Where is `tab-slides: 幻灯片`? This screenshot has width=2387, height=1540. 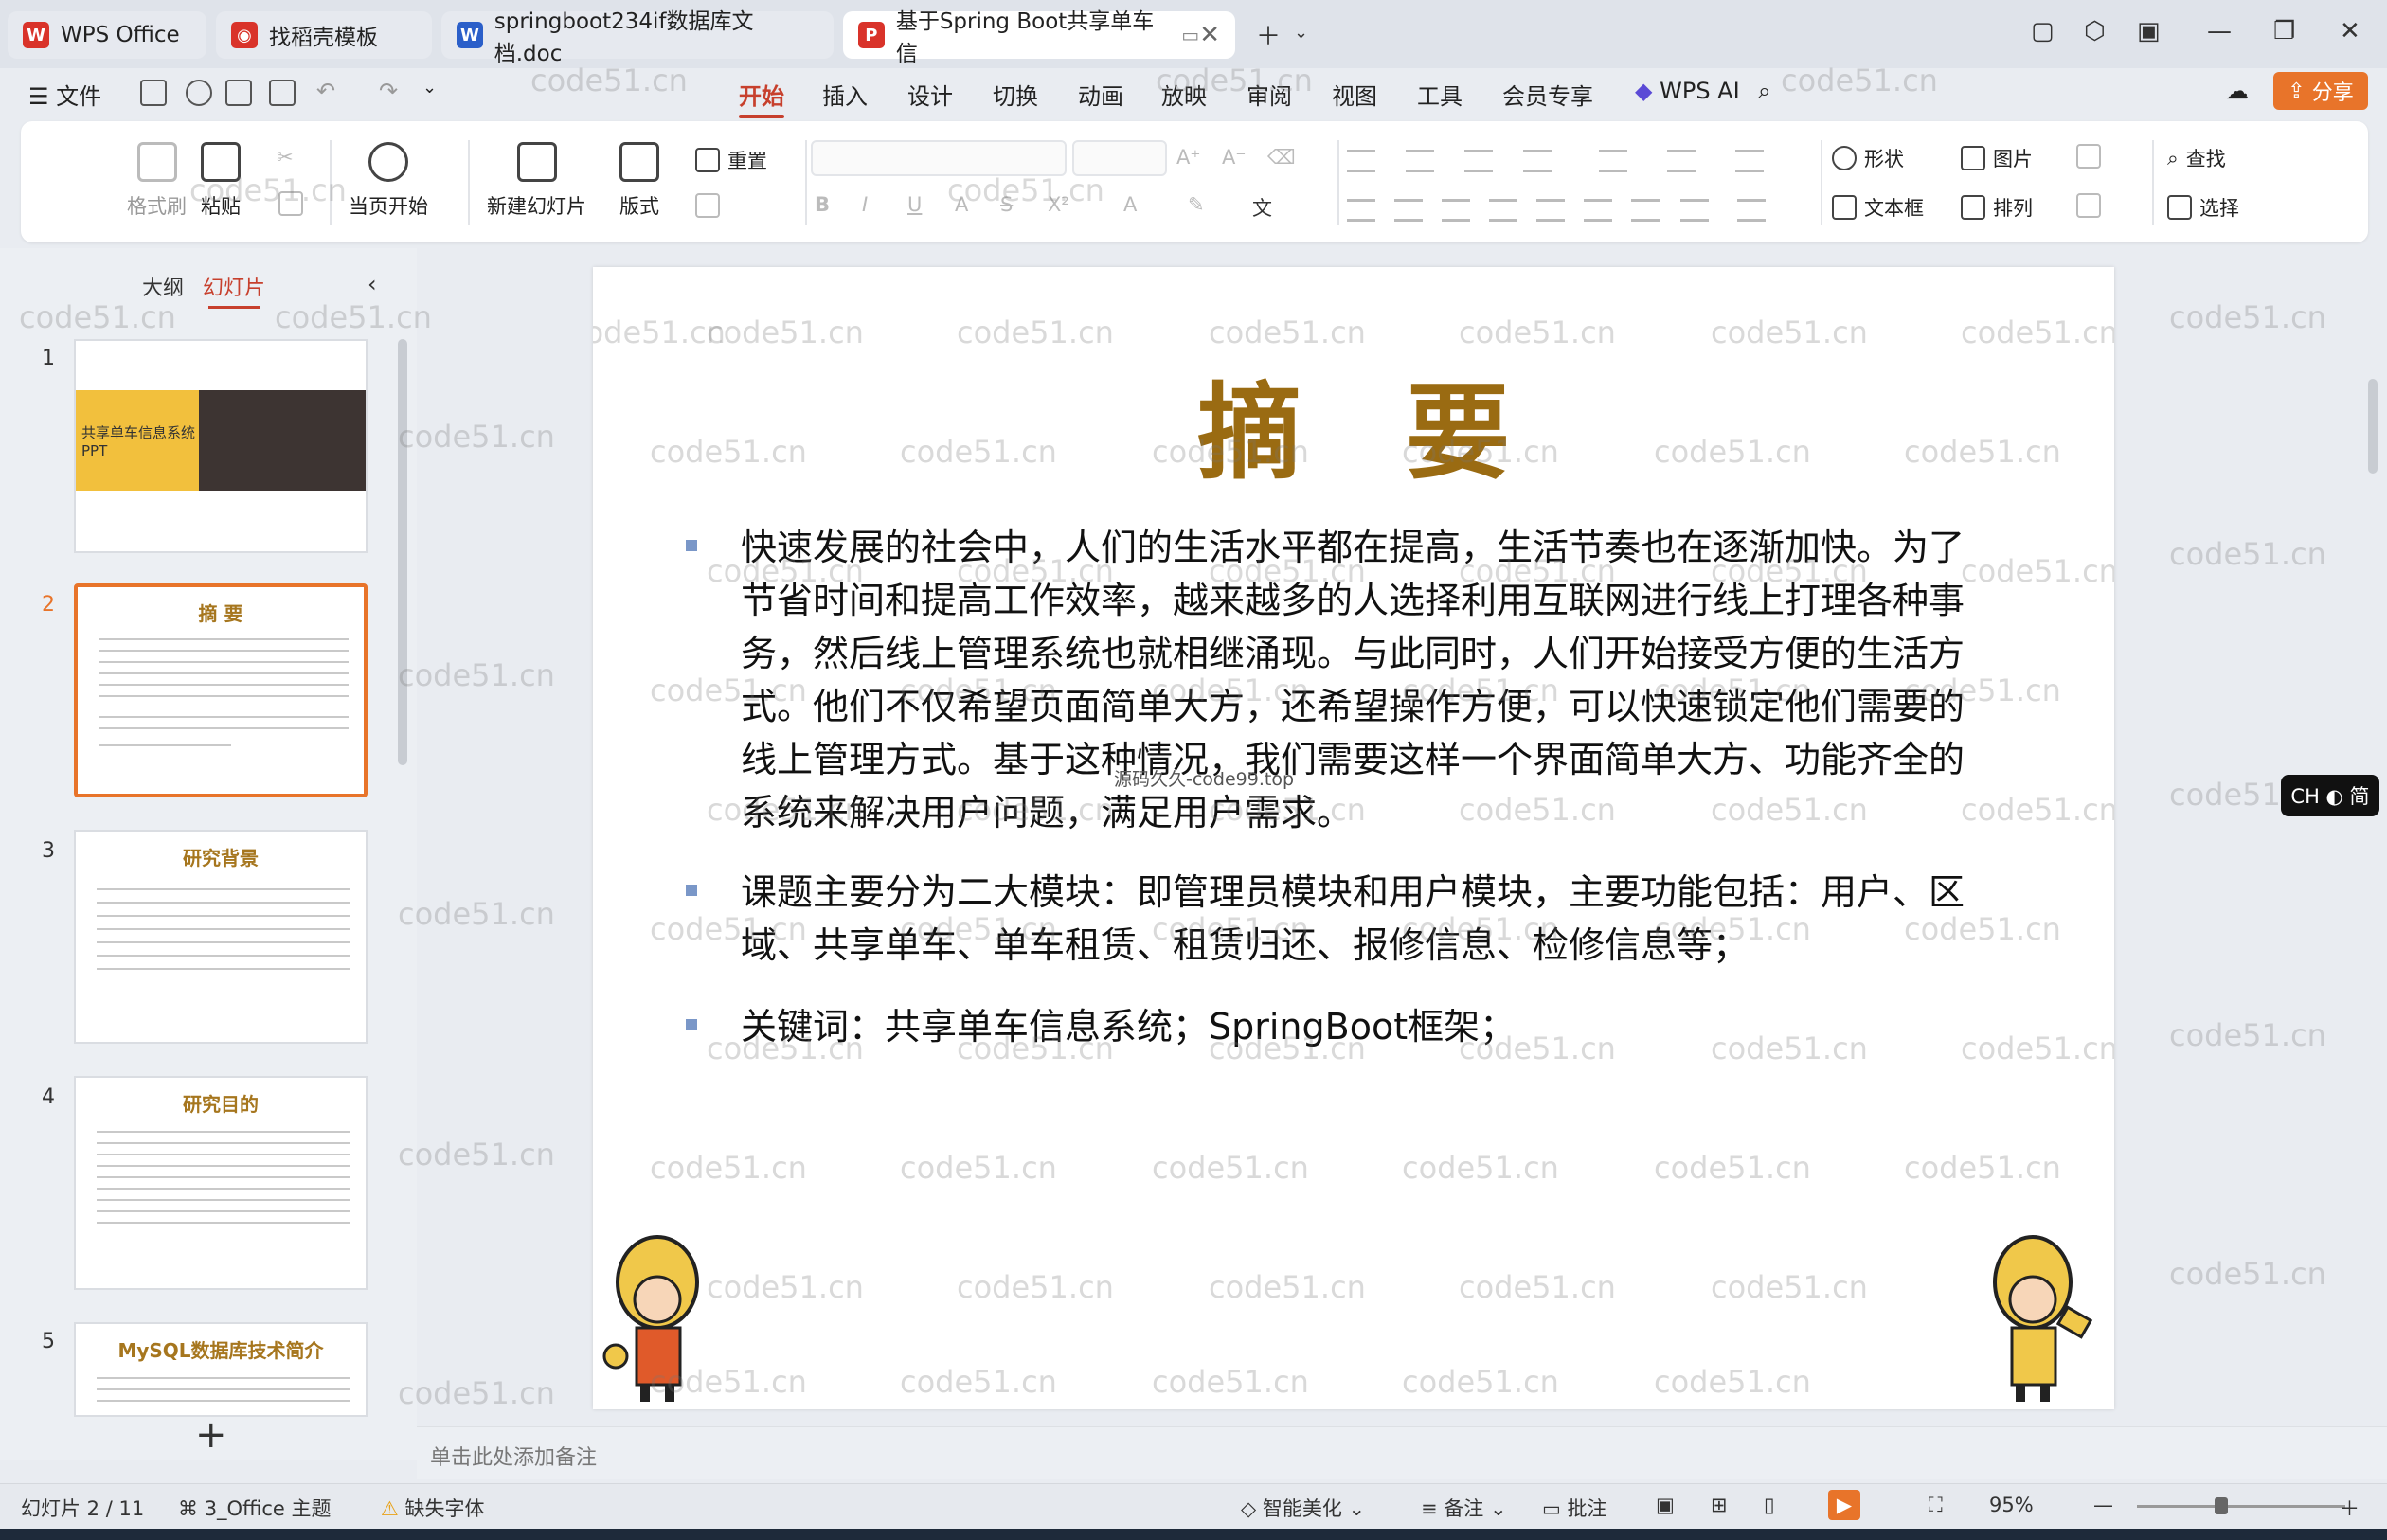 tab-slides: 幻灯片 is located at coordinates (234, 290).